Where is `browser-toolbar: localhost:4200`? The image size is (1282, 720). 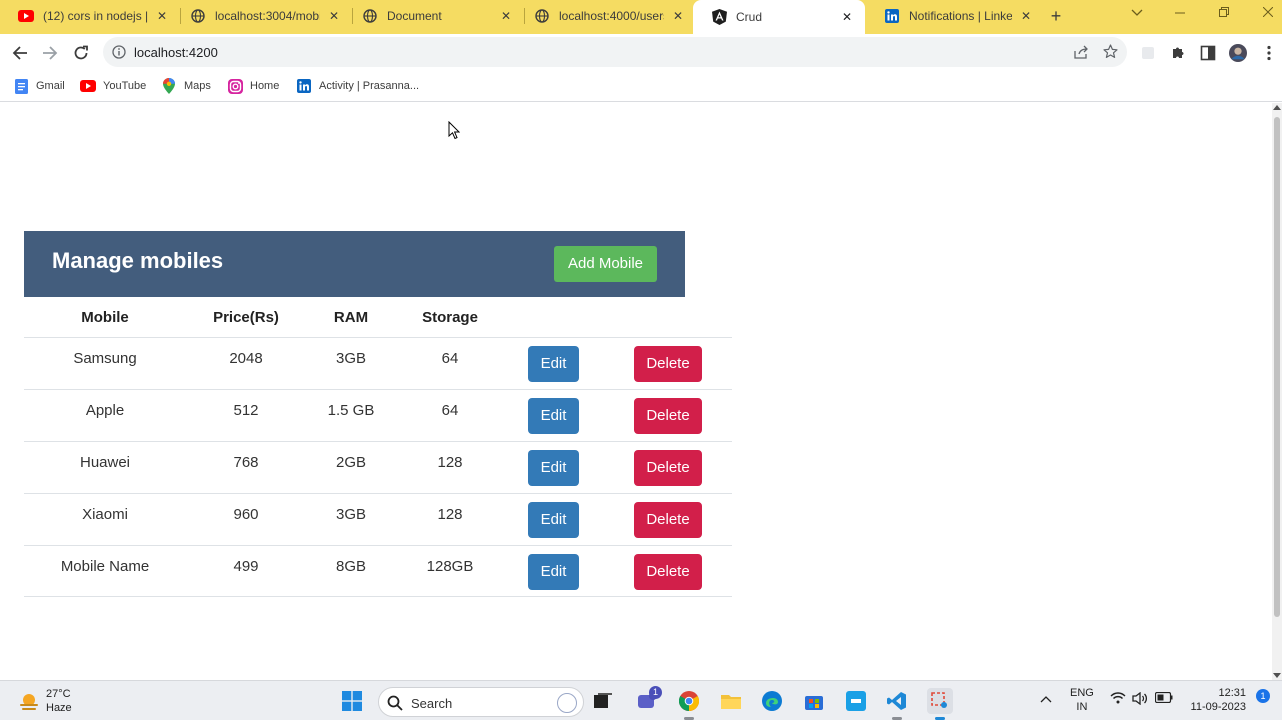 browser-toolbar: localhost:4200 is located at coordinates (641, 52).